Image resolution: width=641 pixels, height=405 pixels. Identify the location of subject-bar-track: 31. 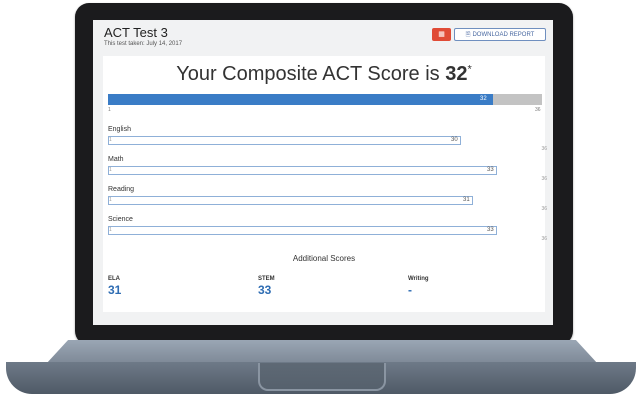
(321, 201).